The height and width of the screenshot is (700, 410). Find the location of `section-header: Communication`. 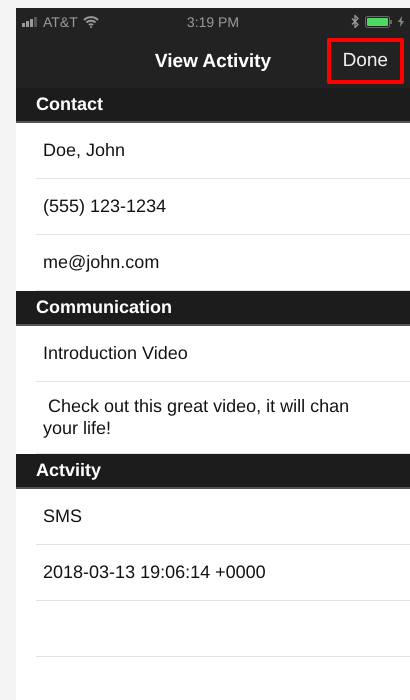

section-header: Communication is located at coordinates (213, 308).